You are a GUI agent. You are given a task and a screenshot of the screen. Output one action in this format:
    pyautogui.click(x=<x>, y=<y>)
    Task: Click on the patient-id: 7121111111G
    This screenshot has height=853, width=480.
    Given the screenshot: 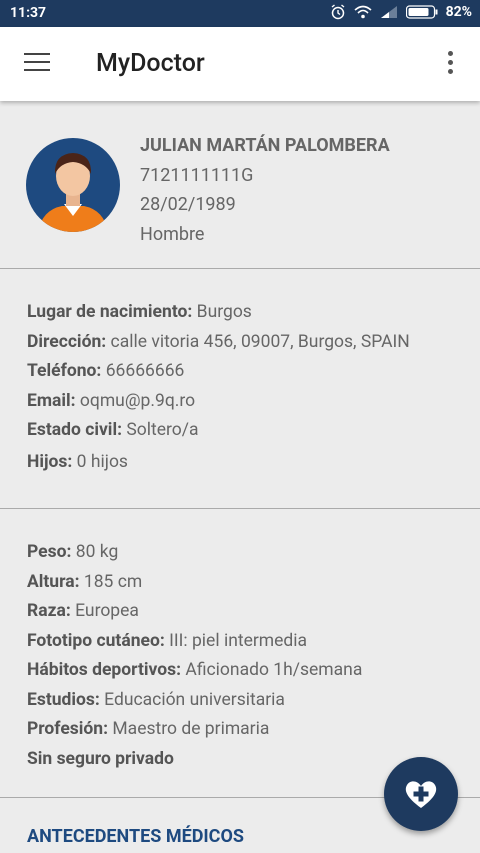 What is the action you would take?
    pyautogui.click(x=197, y=175)
    